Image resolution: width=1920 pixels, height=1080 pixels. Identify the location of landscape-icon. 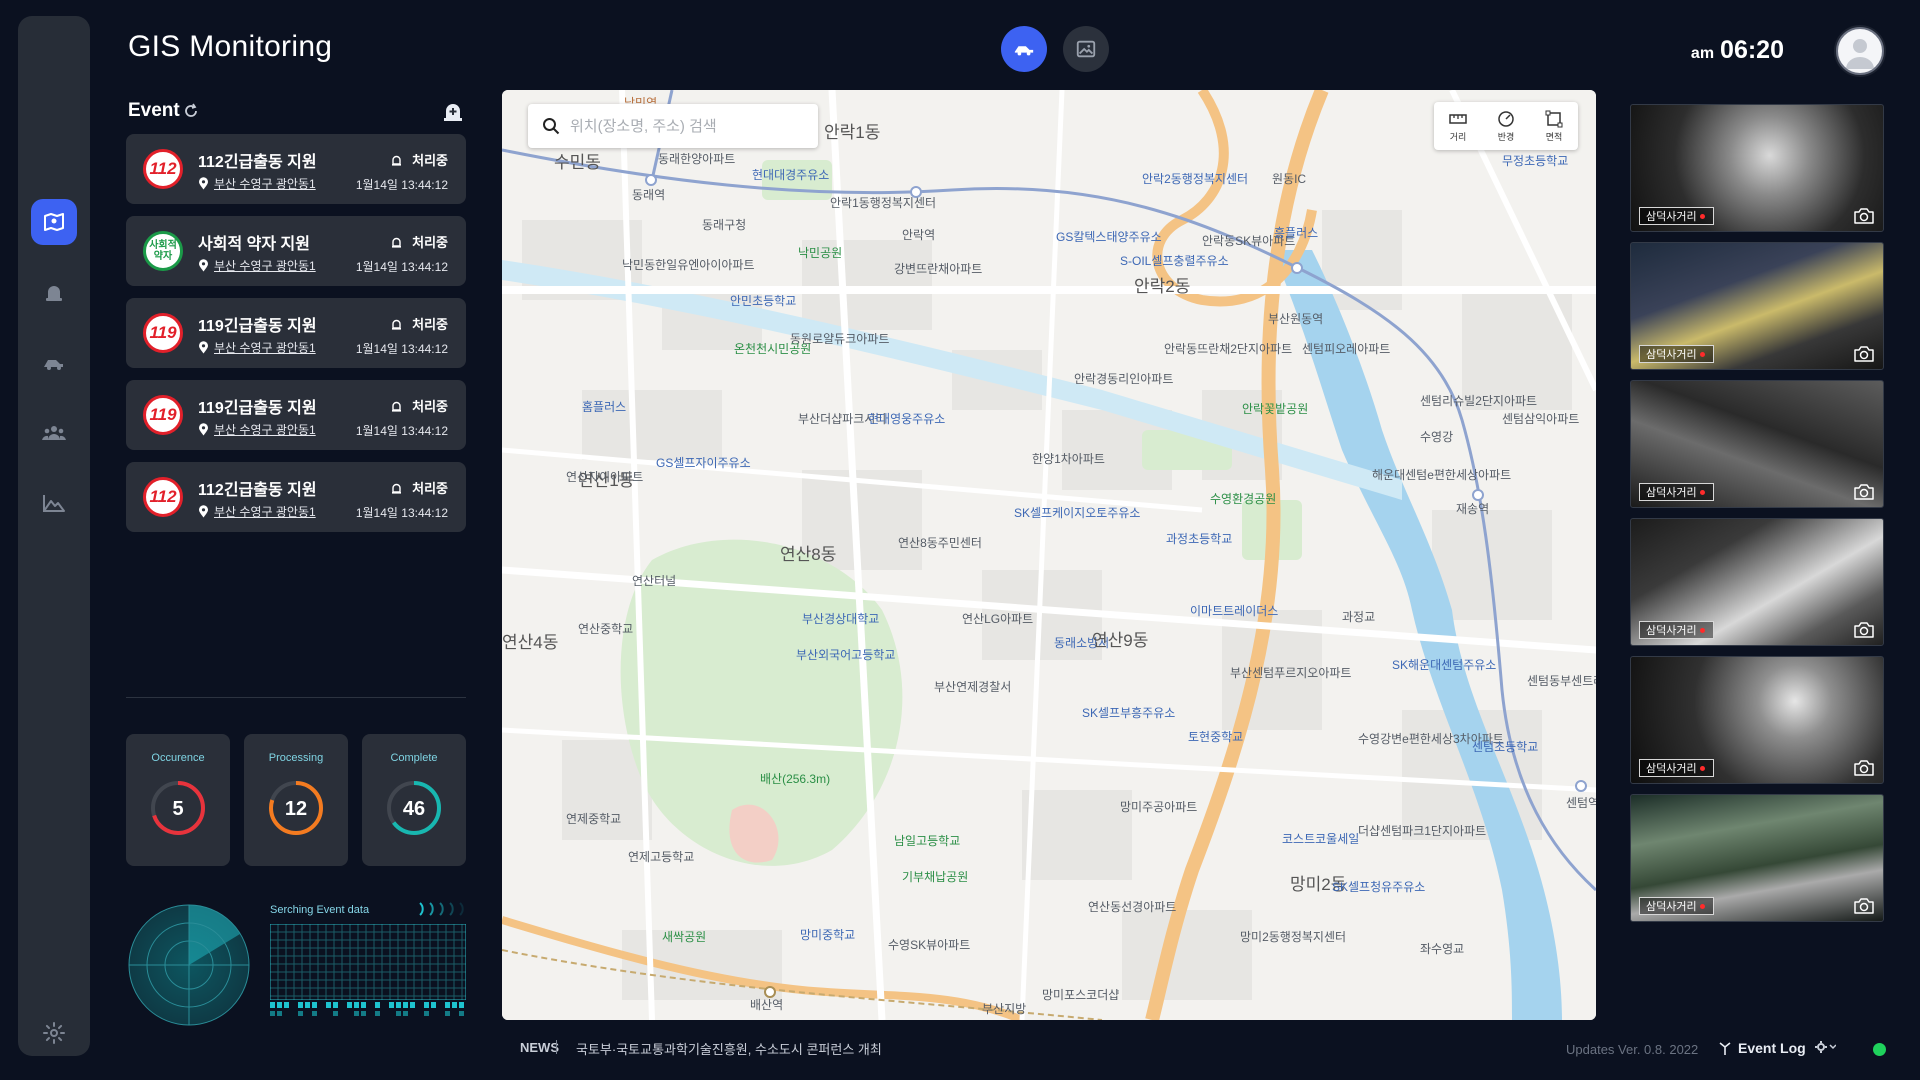
(54, 503).